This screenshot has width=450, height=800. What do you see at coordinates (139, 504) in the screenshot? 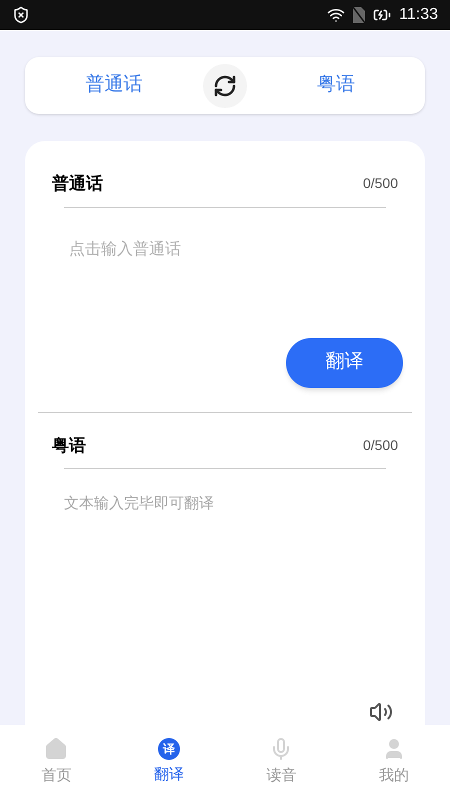
I see `output-hint: 文本输入完毕即可翻译` at bounding box center [139, 504].